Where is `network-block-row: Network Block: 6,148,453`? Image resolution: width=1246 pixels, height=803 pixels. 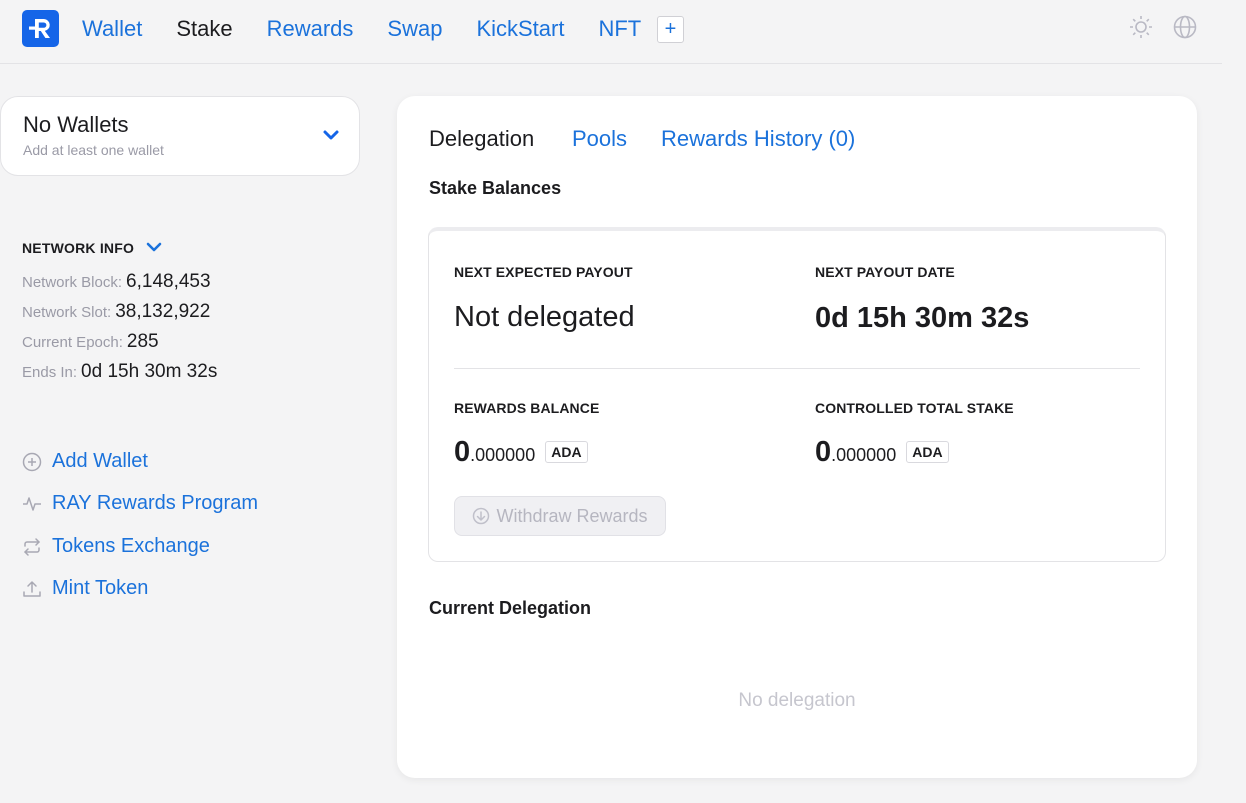 network-block-row: Network Block: 6,148,453 is located at coordinates (116, 282).